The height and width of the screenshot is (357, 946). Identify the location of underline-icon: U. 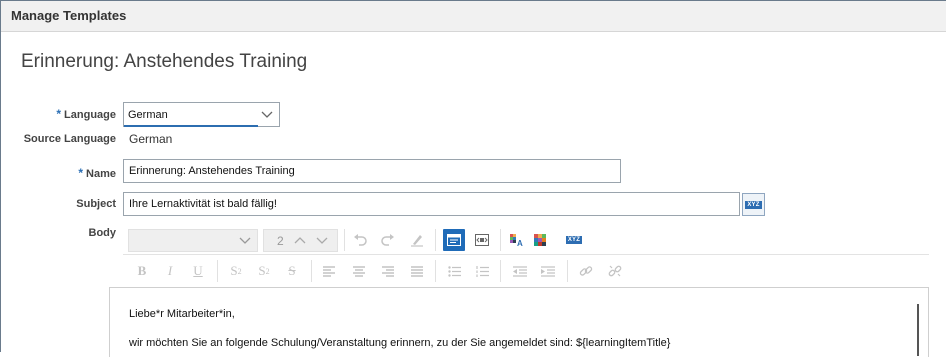
(198, 271).